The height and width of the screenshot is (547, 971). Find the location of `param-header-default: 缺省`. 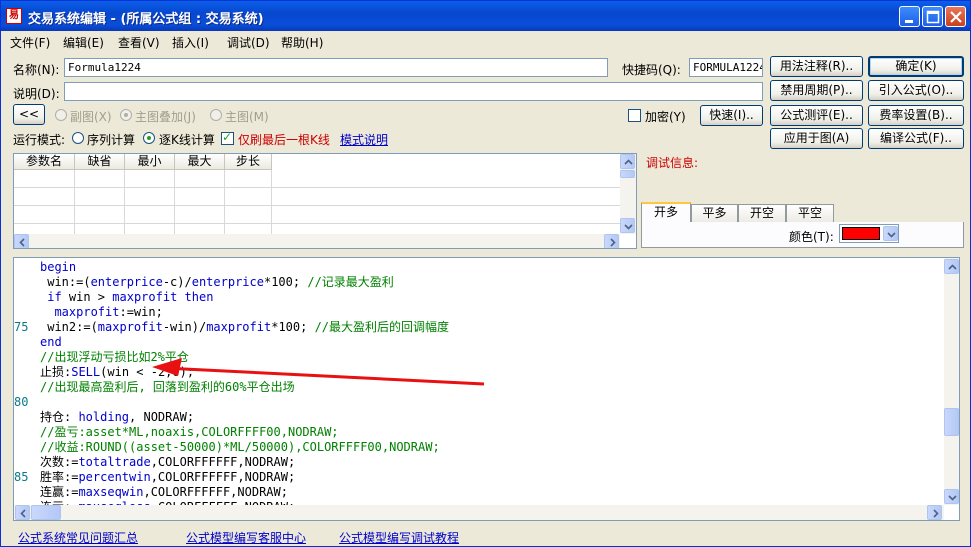

param-header-default: 缺省 is located at coordinates (100, 162).